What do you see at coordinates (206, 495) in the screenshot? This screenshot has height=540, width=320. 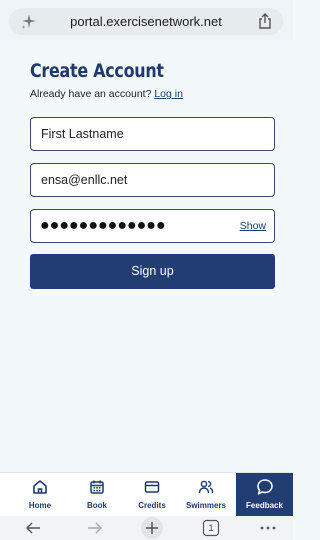 I see `nav-swimmers: Swimmers` at bounding box center [206, 495].